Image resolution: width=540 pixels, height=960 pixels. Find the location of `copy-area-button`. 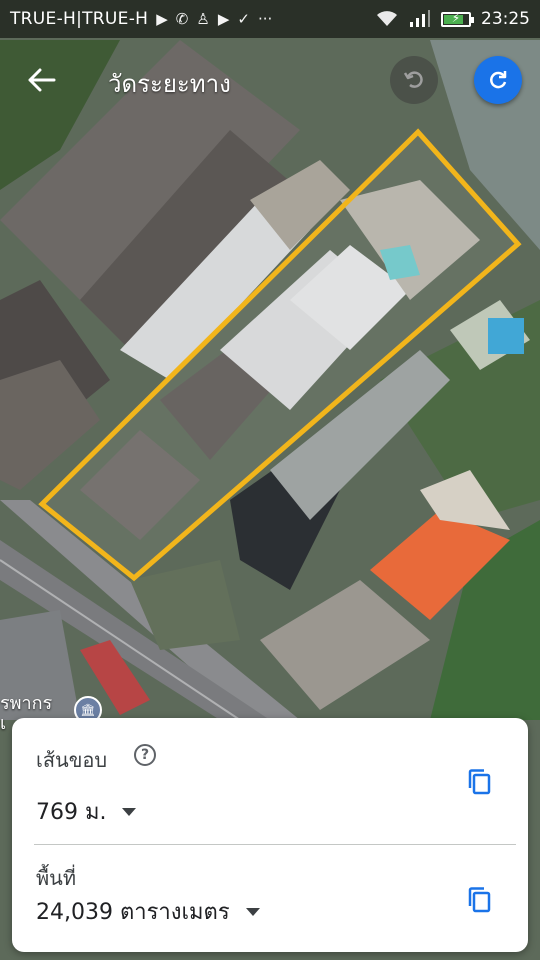

copy-area-button is located at coordinates (480, 900).